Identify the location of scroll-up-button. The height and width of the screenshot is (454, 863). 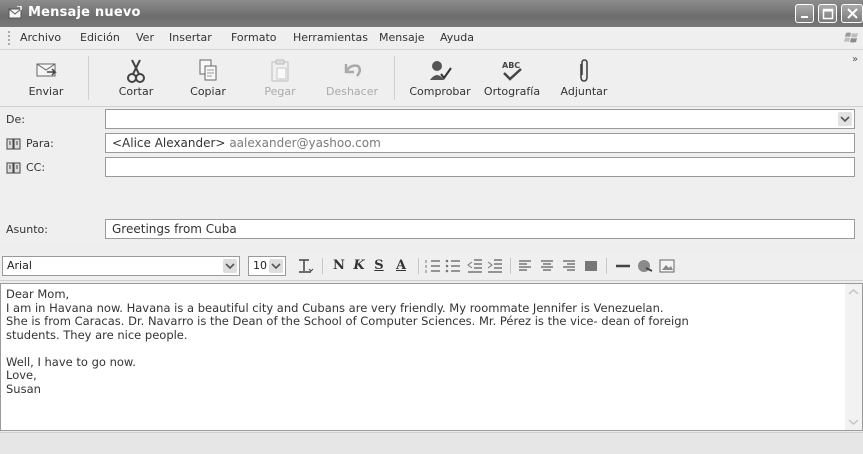
(853, 292).